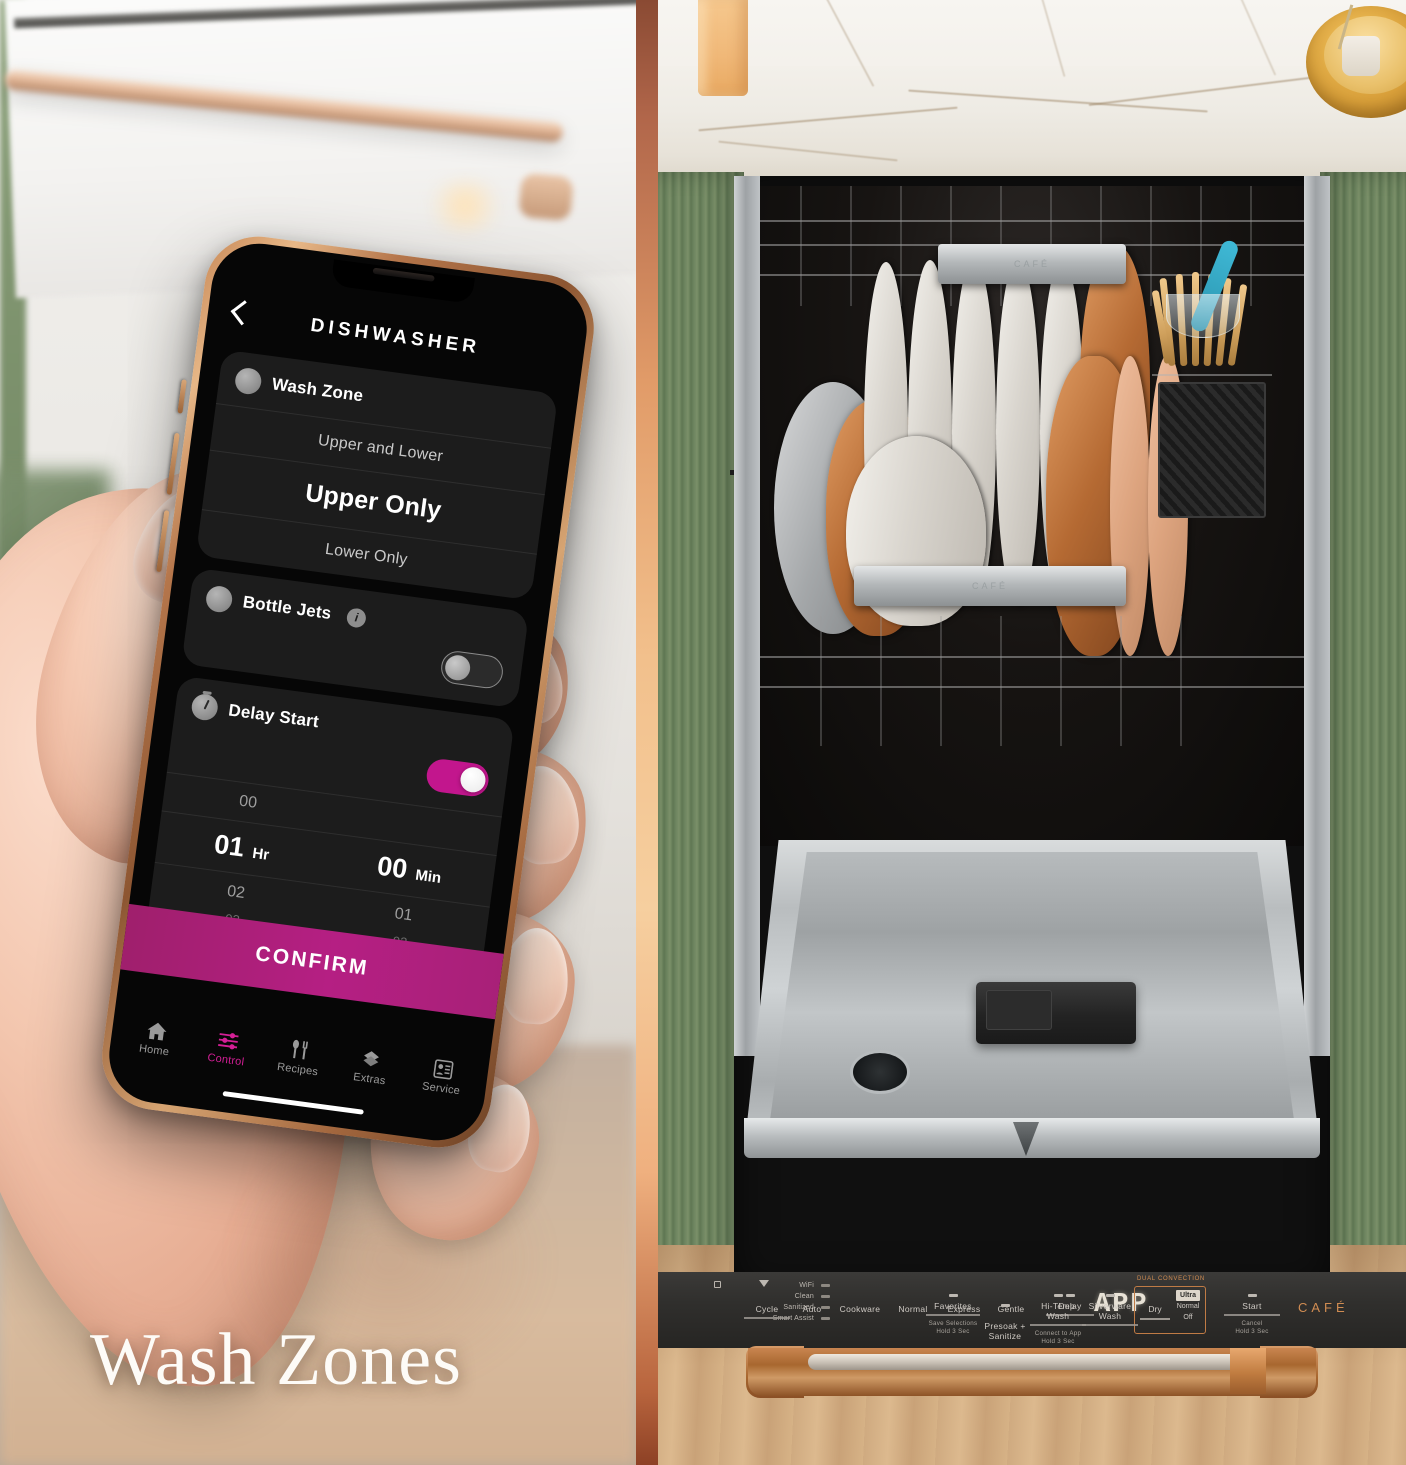  I want to click on tray-cup, so click(1361, 56).